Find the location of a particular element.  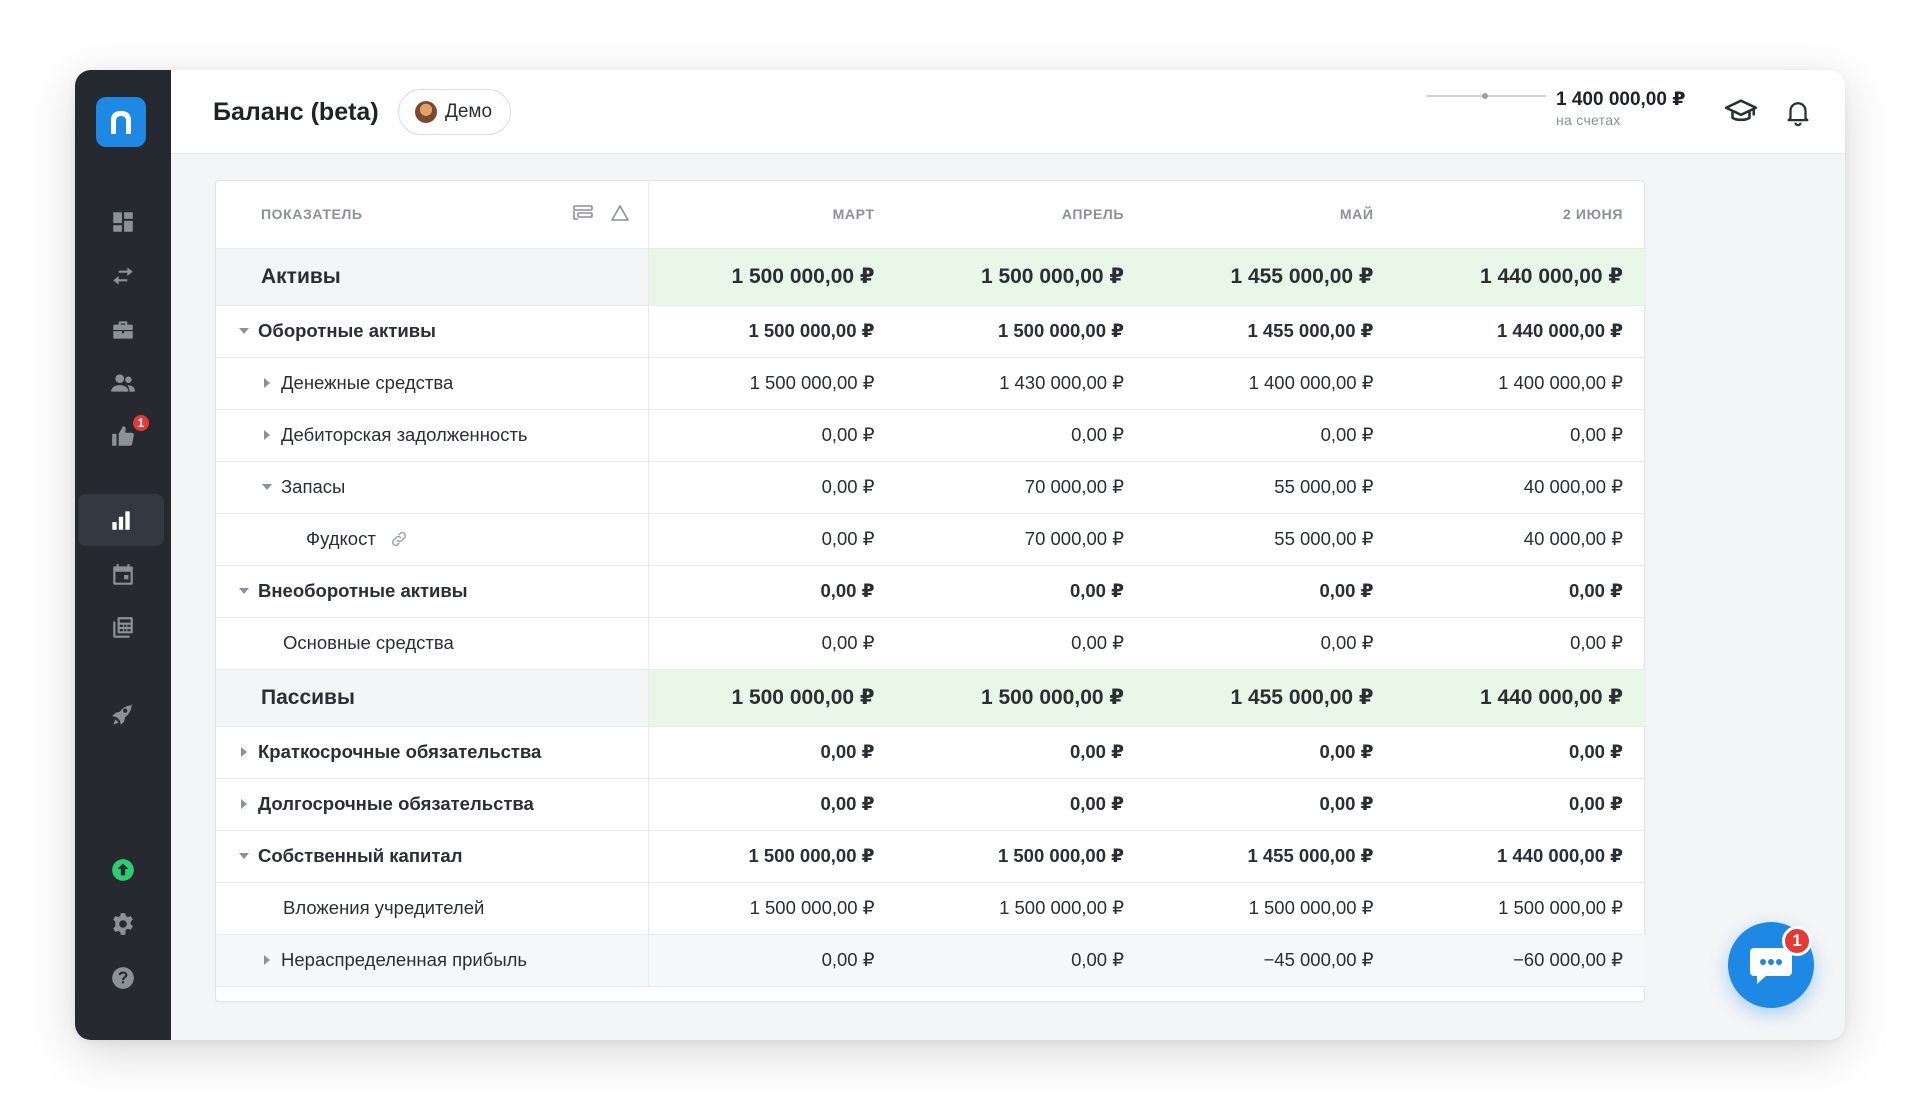

demo-button: Демо is located at coordinates (455, 112).